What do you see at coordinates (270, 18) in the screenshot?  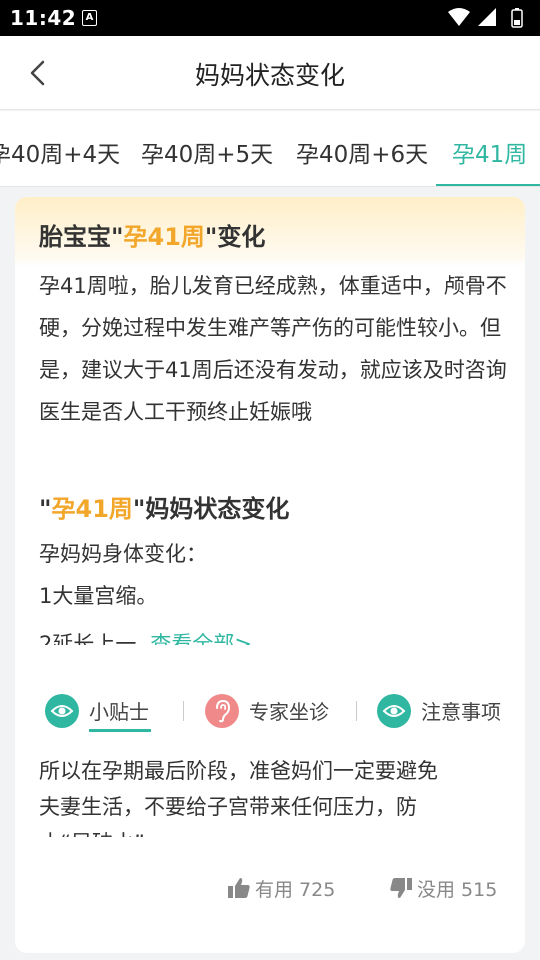 I see `status-bar: 11:42 A` at bounding box center [270, 18].